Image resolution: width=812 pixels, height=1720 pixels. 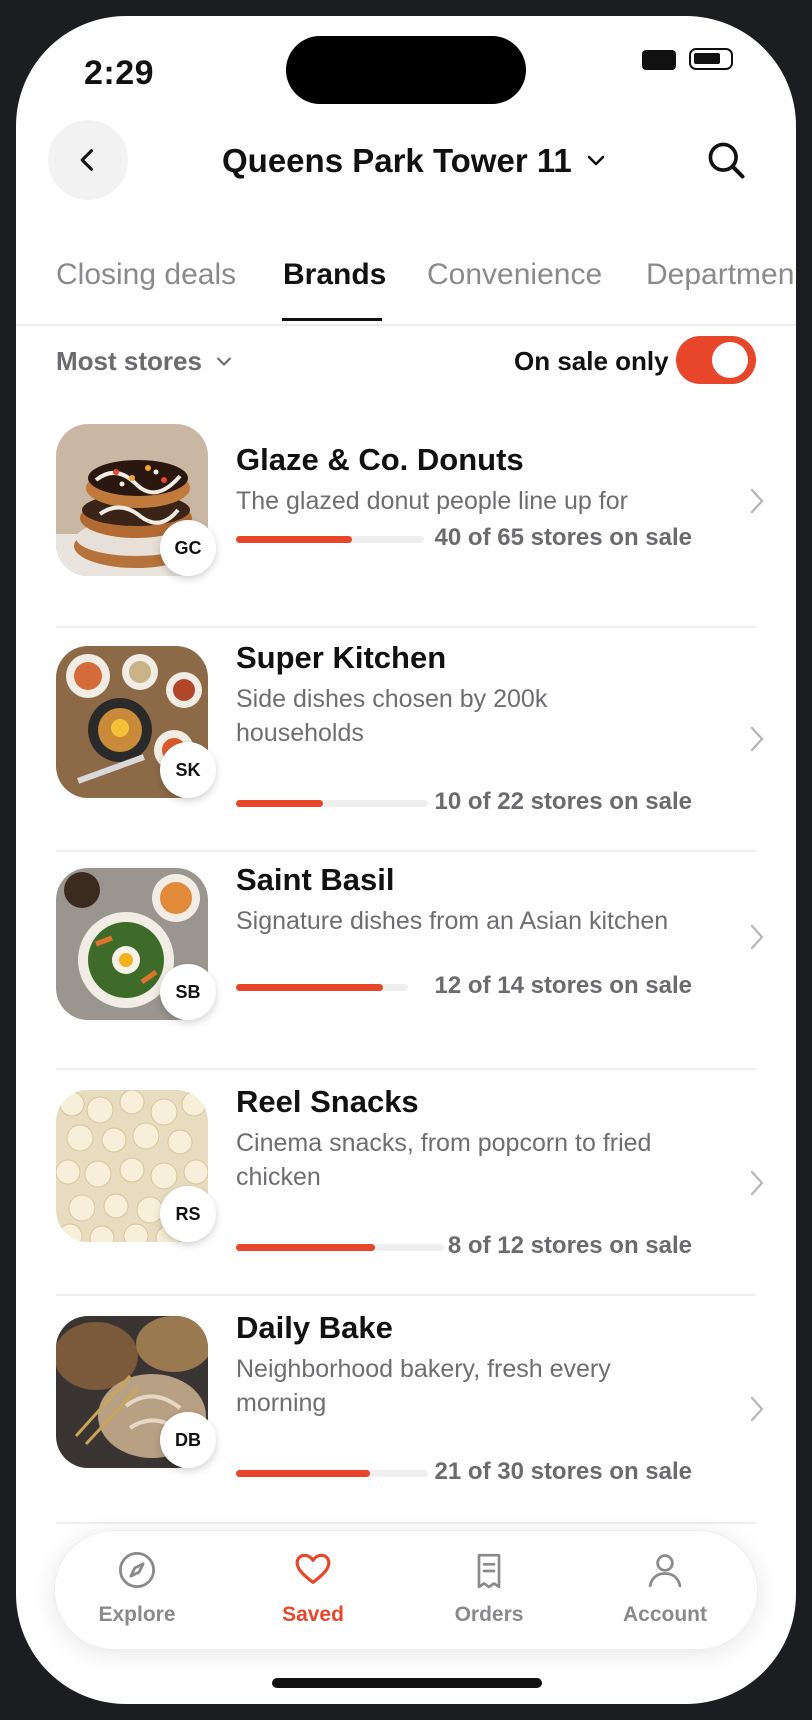 I want to click on sale-only-toggle, so click(x=716, y=360).